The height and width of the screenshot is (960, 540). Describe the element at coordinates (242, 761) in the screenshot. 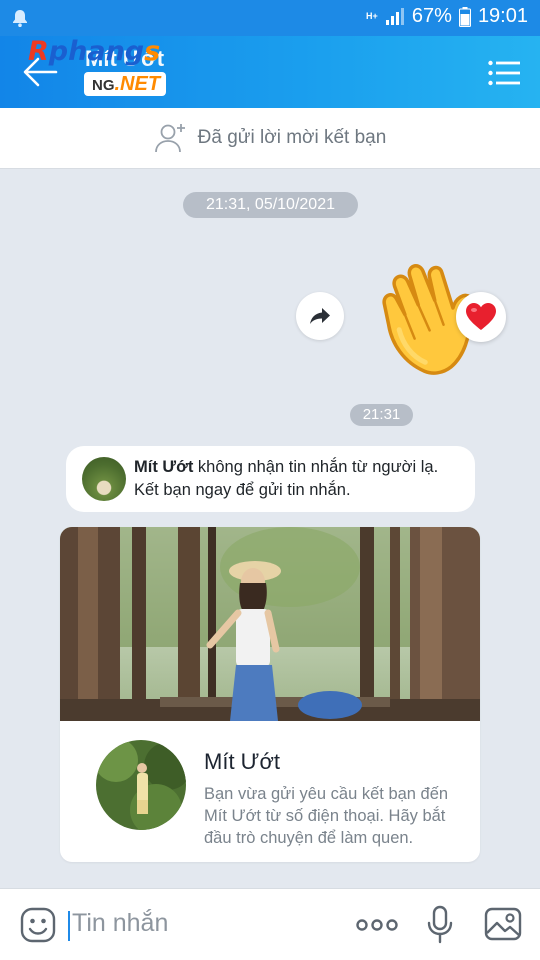

I see `profile-name: Mít Ướt` at that location.